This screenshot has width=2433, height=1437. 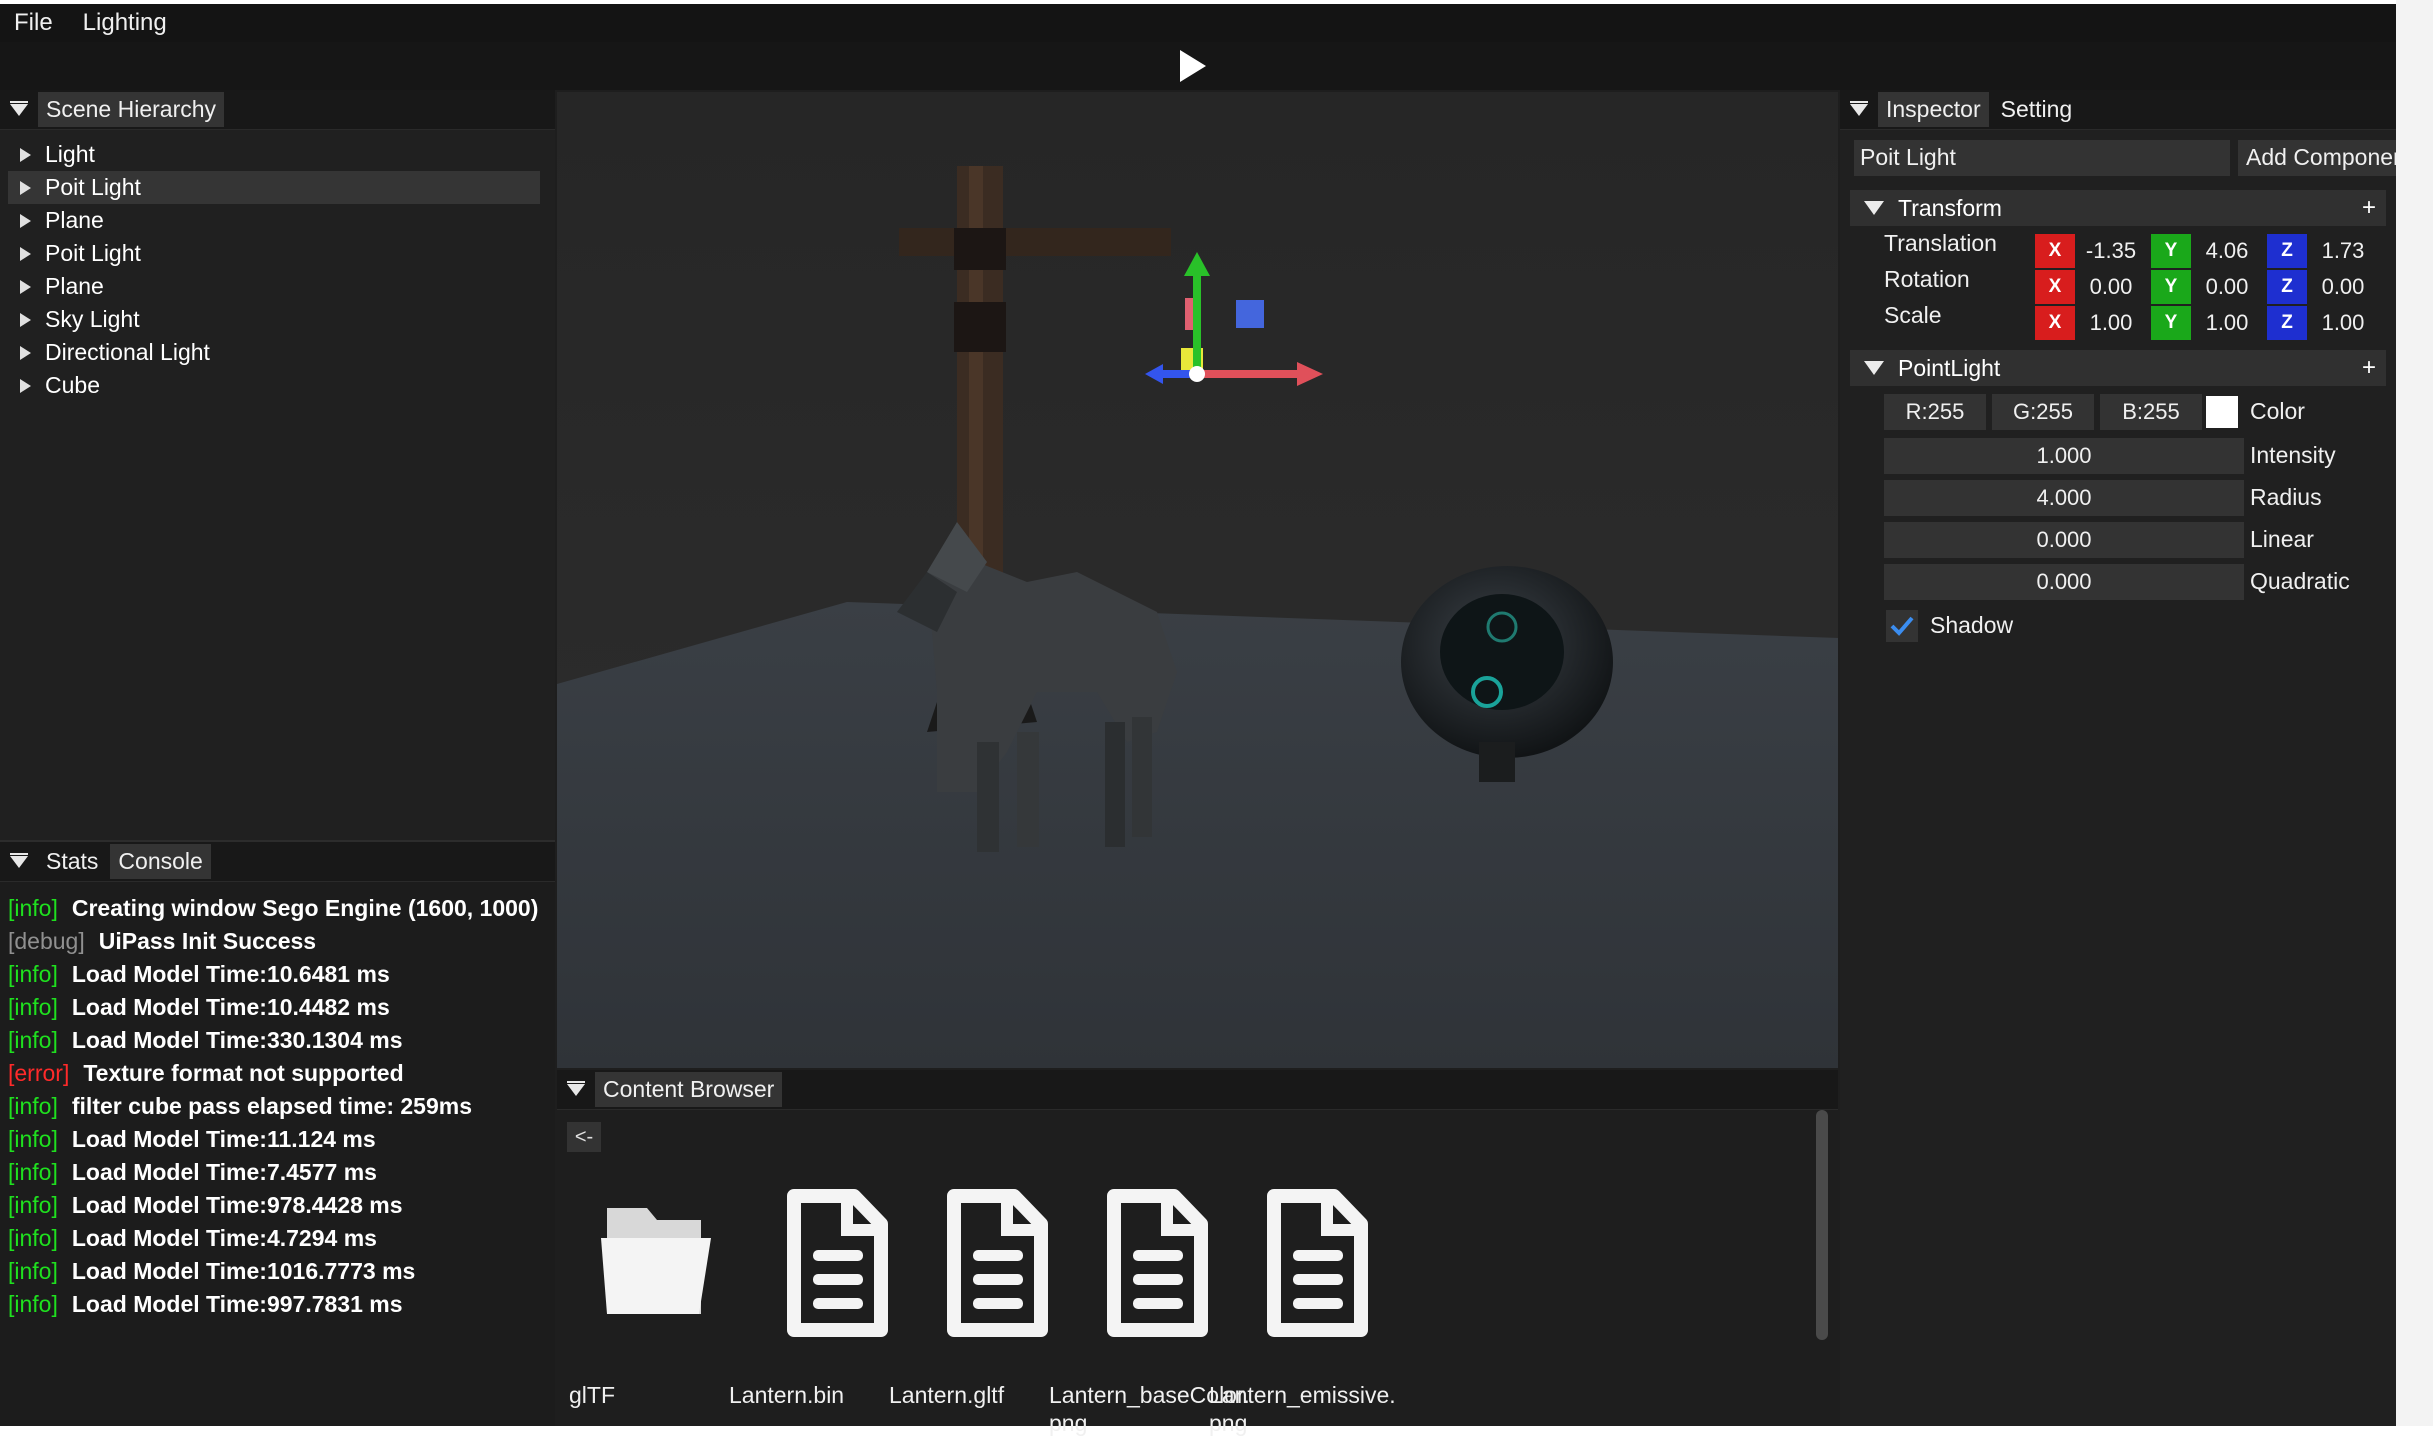 I want to click on log-line: [error] Texture format not supported, so click(x=278, y=1073).